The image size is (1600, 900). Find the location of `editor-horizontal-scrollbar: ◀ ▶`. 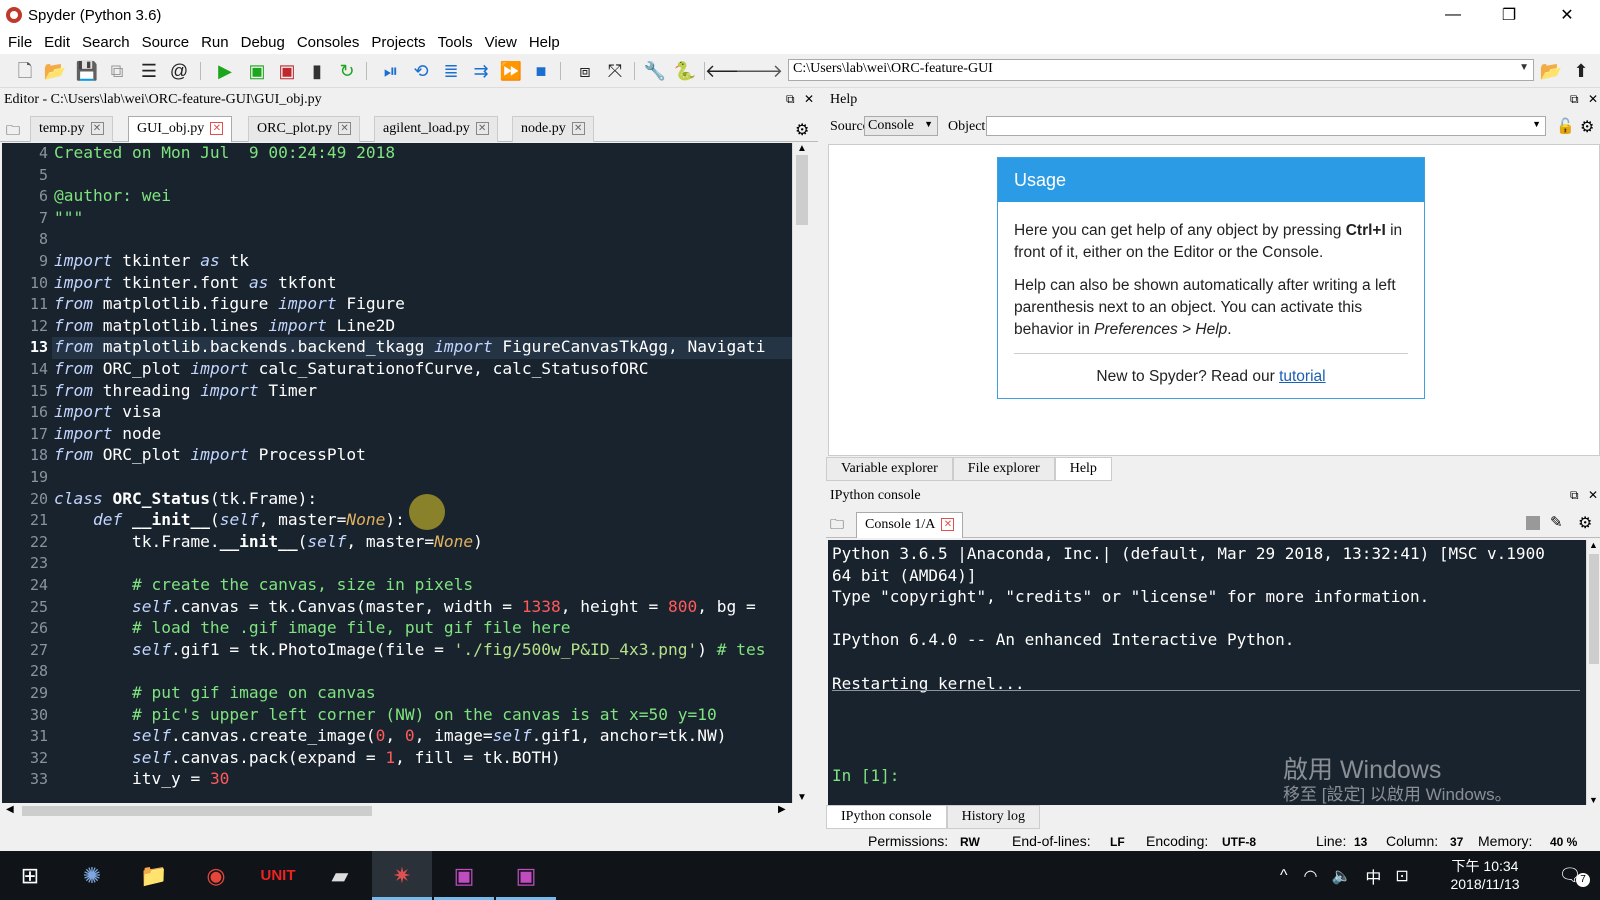

editor-horizontal-scrollbar: ◀ ▶ is located at coordinates (397, 811).